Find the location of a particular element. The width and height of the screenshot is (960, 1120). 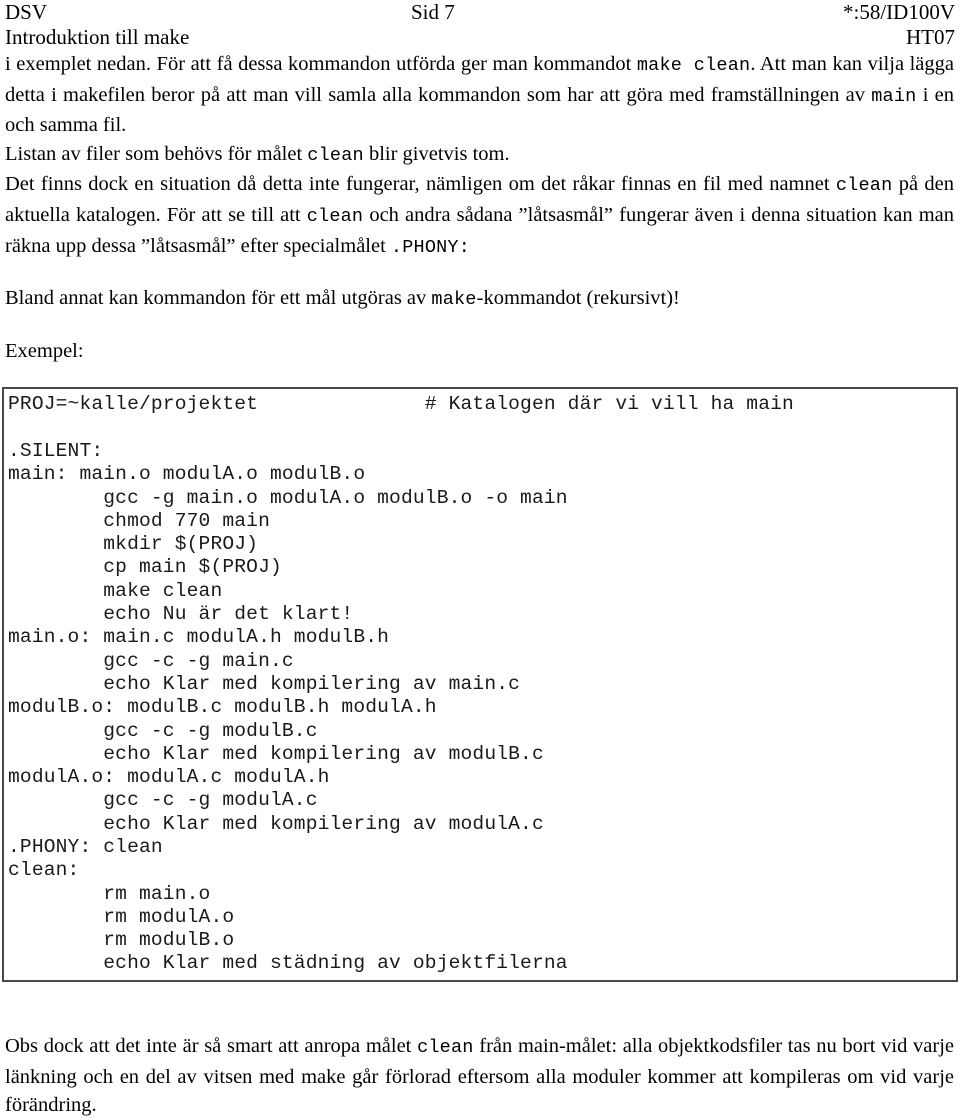

code-line: gcc -g main.o modulA.o modulB.o -o main is located at coordinates (288, 497).